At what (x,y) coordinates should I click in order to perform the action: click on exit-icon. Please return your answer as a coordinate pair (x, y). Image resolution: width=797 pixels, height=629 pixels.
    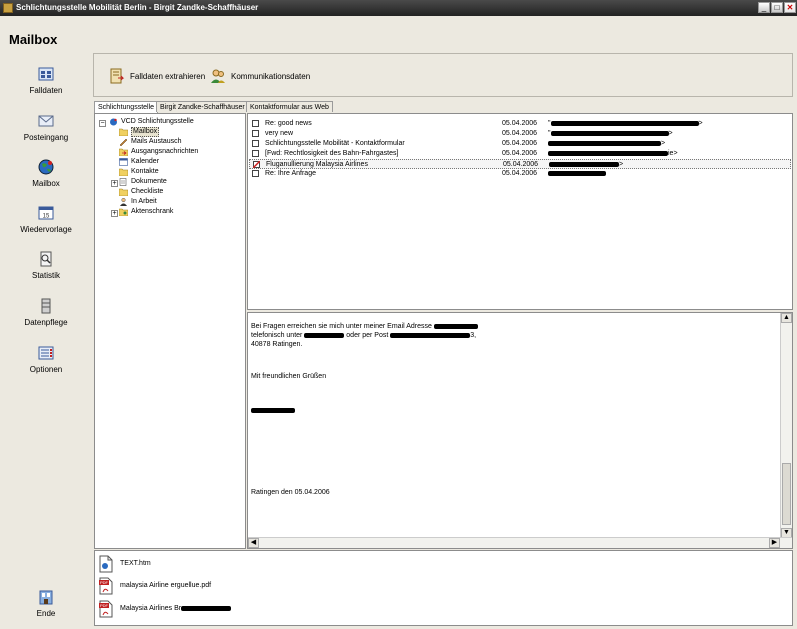
    Looking at the image, I should click on (46, 597).